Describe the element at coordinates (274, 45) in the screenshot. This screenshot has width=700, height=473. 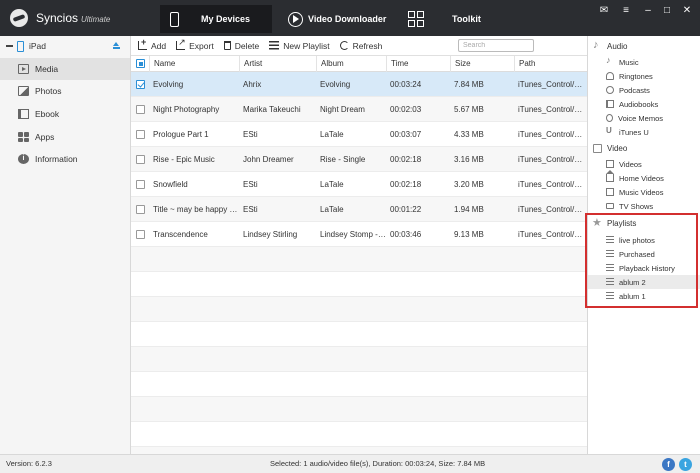
I see `playlist-icon` at that location.